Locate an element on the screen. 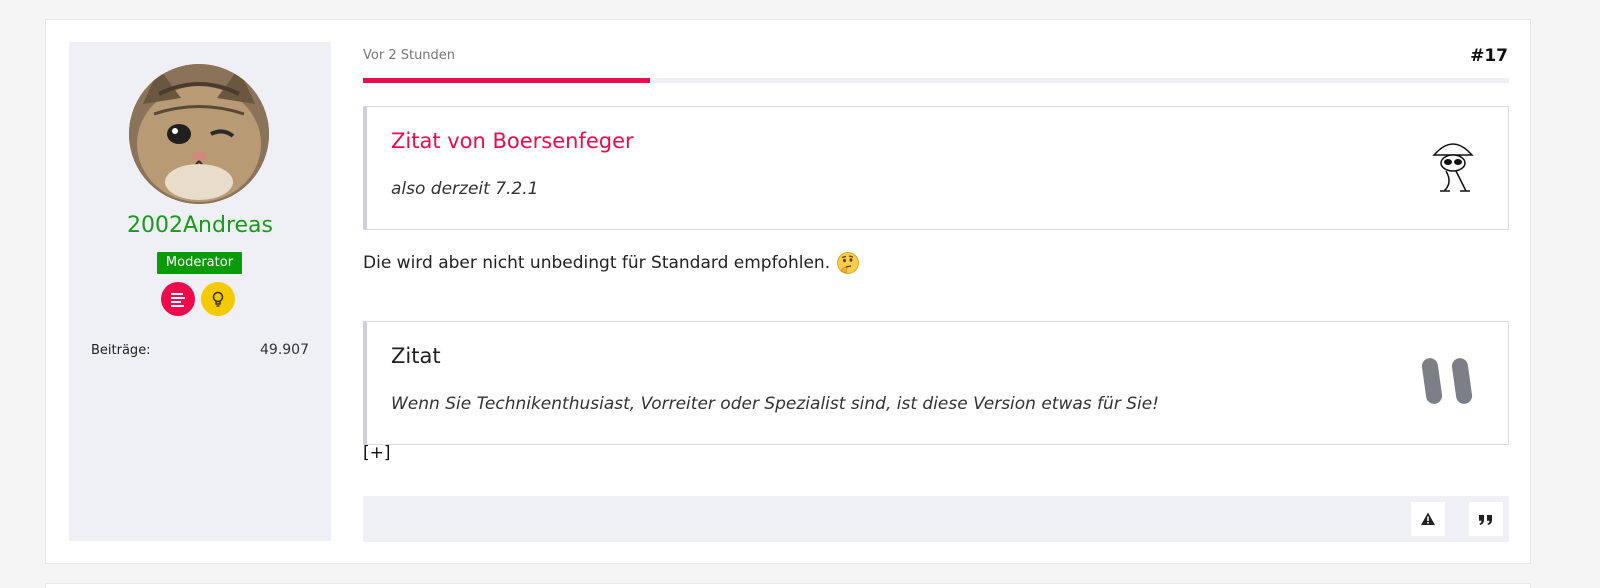 This screenshot has width=1600, height=588. thinking-face-icon is located at coordinates (848, 263).